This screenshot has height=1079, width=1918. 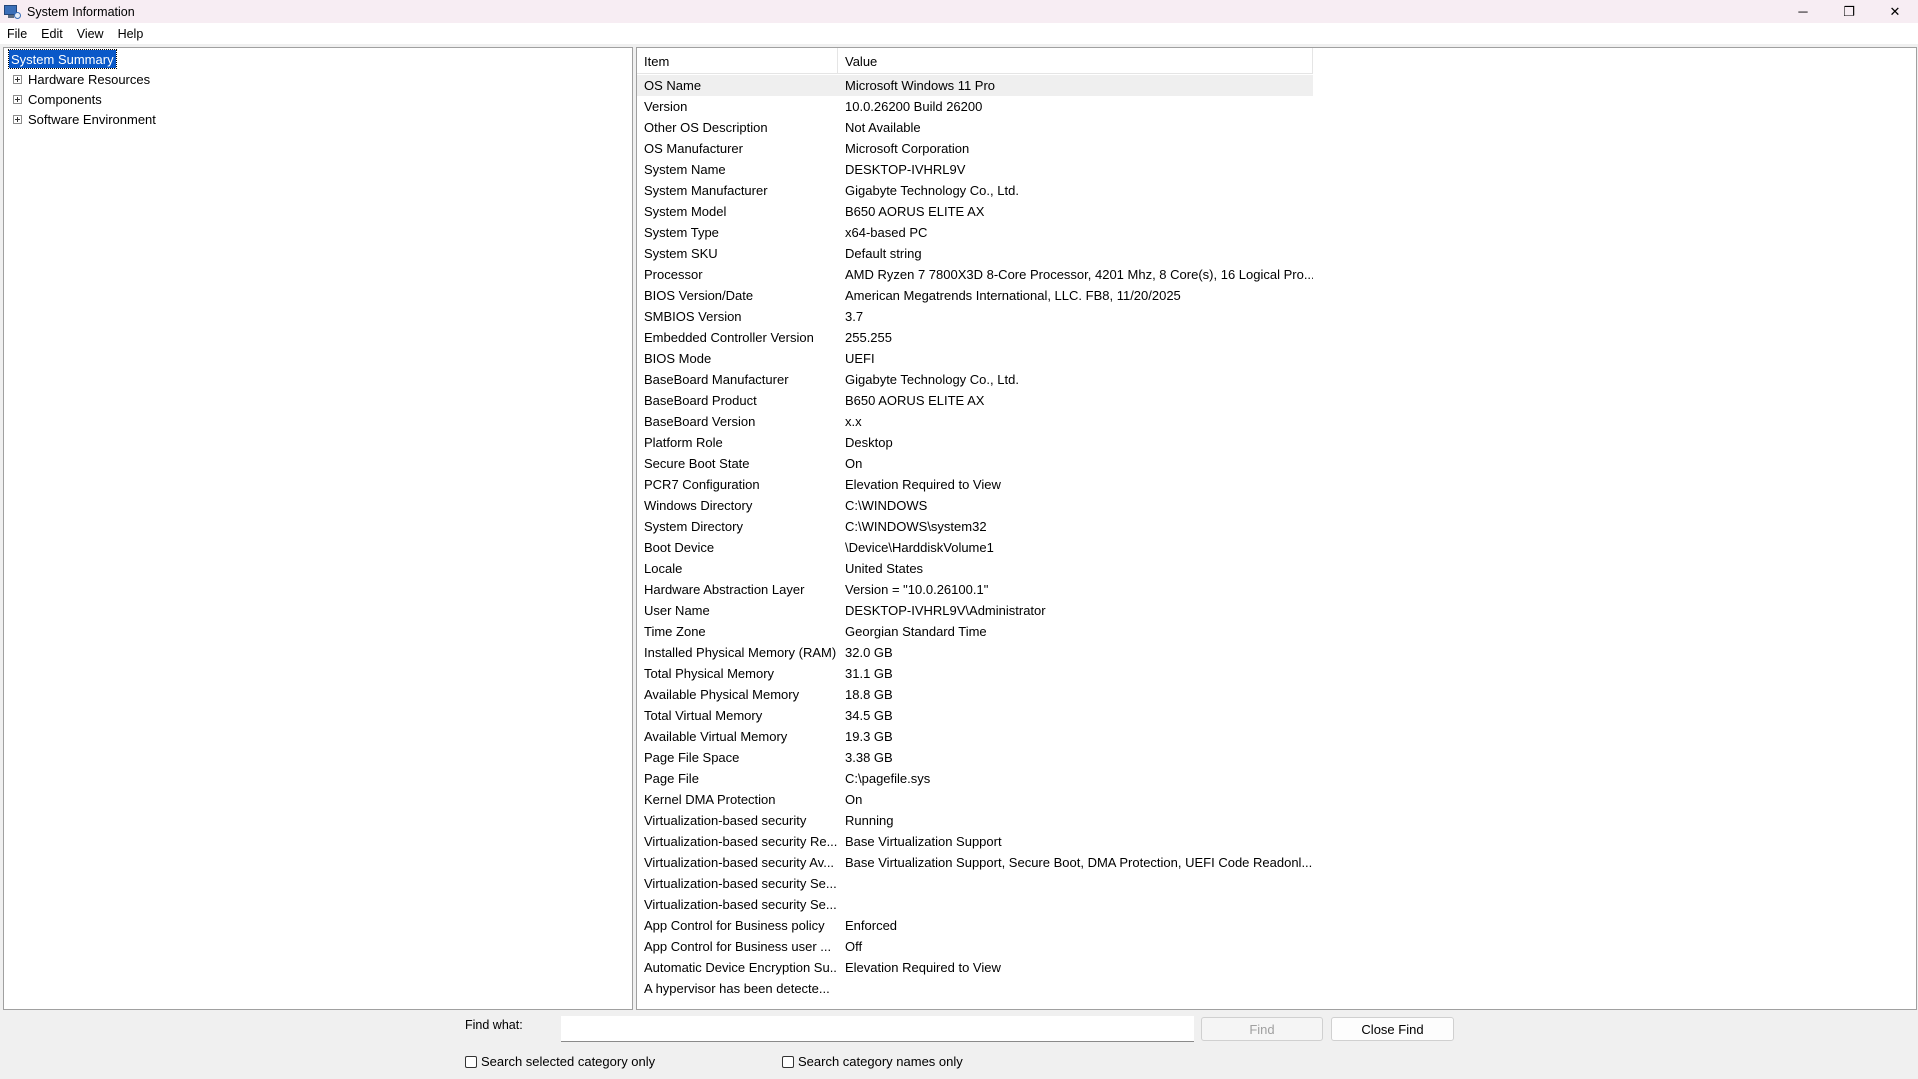 What do you see at coordinates (975, 820) in the screenshot?
I see `table-row: Virtualization-based security Running` at bounding box center [975, 820].